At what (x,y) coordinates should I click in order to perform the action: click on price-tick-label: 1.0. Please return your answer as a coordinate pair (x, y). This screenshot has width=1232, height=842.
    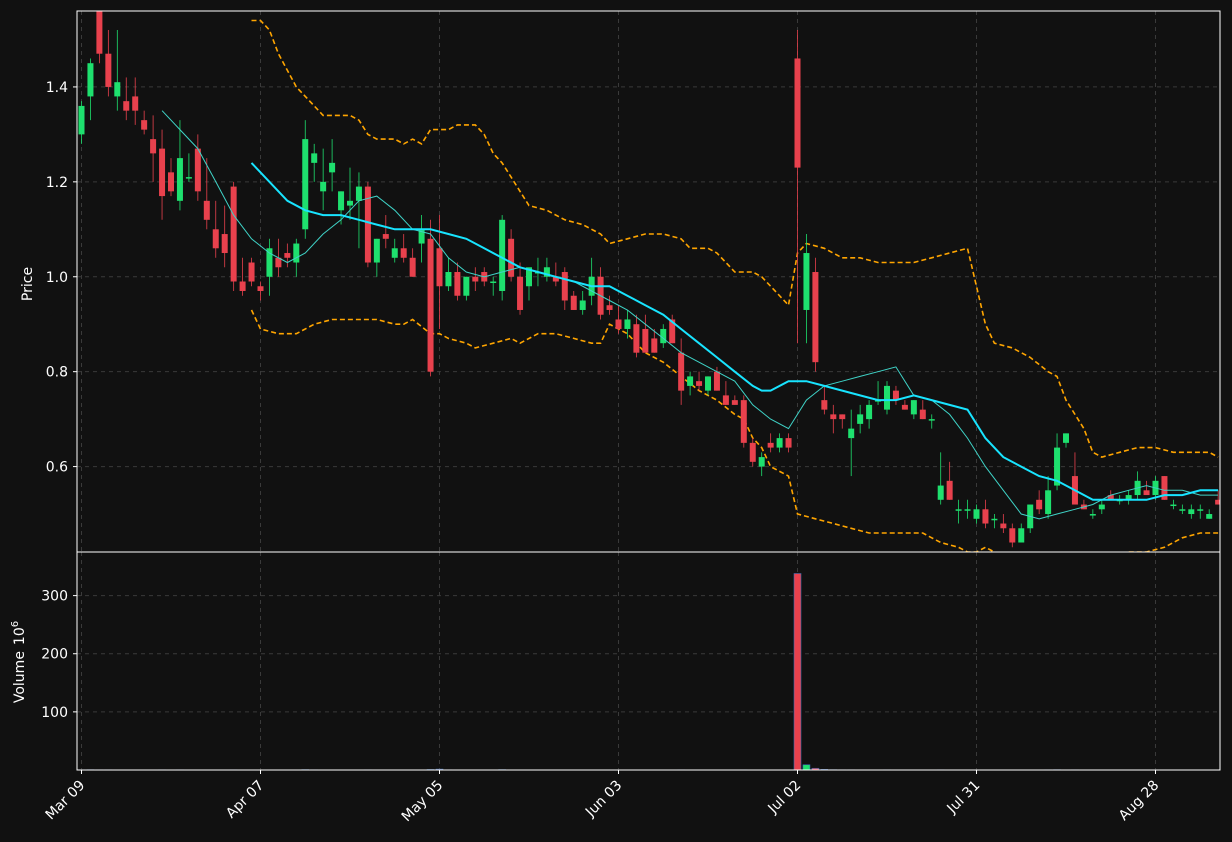
    Looking at the image, I should click on (57, 278).